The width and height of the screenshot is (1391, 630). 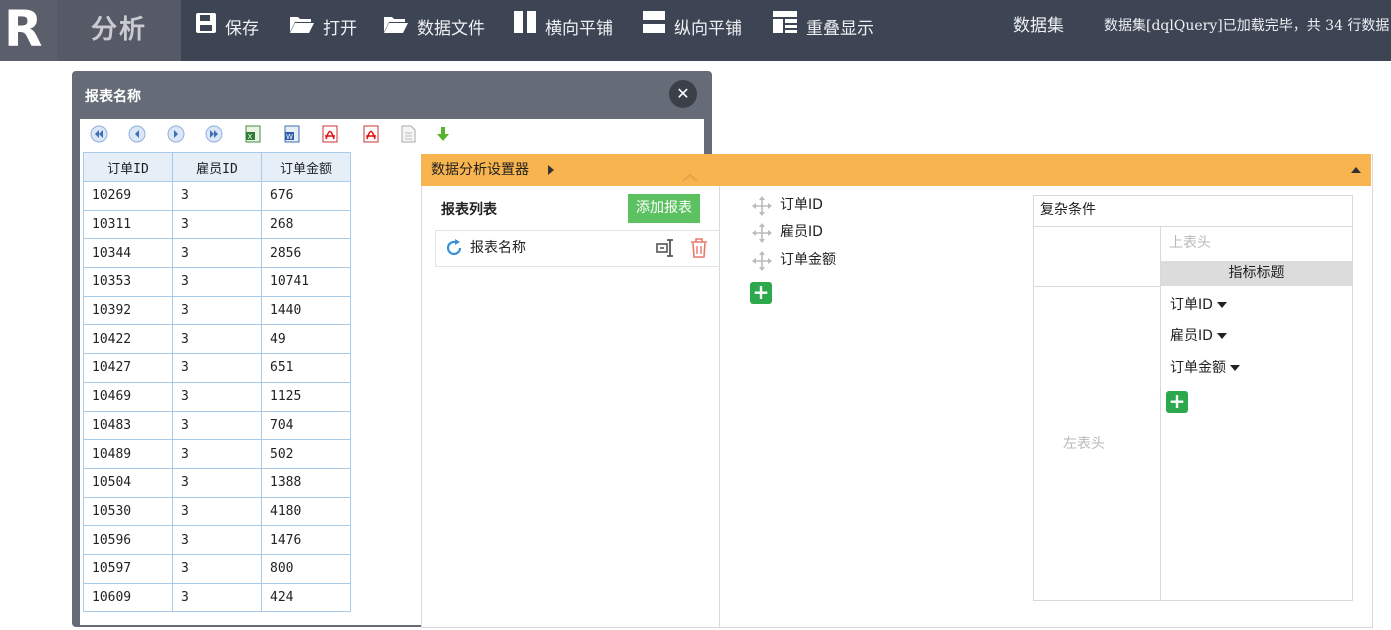 What do you see at coordinates (1191, 336) in the screenshot?
I see `measure-label: 雇员ID` at bounding box center [1191, 336].